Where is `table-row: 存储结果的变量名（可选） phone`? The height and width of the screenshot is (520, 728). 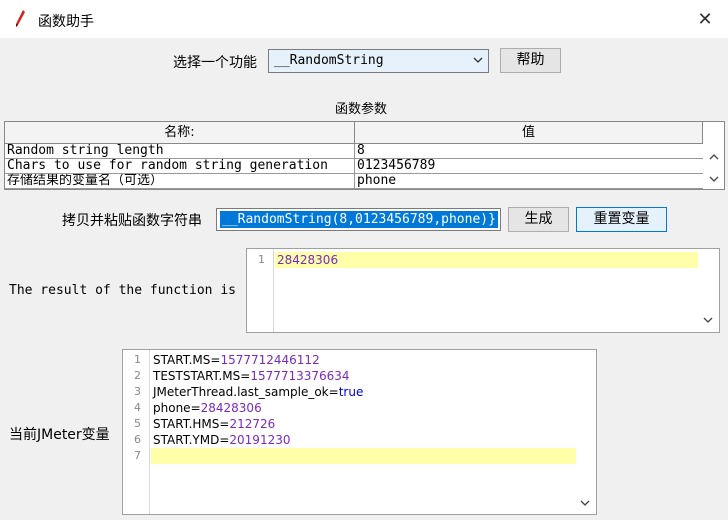 table-row: 存储结果的变量名（可选） phone is located at coordinates (354, 181).